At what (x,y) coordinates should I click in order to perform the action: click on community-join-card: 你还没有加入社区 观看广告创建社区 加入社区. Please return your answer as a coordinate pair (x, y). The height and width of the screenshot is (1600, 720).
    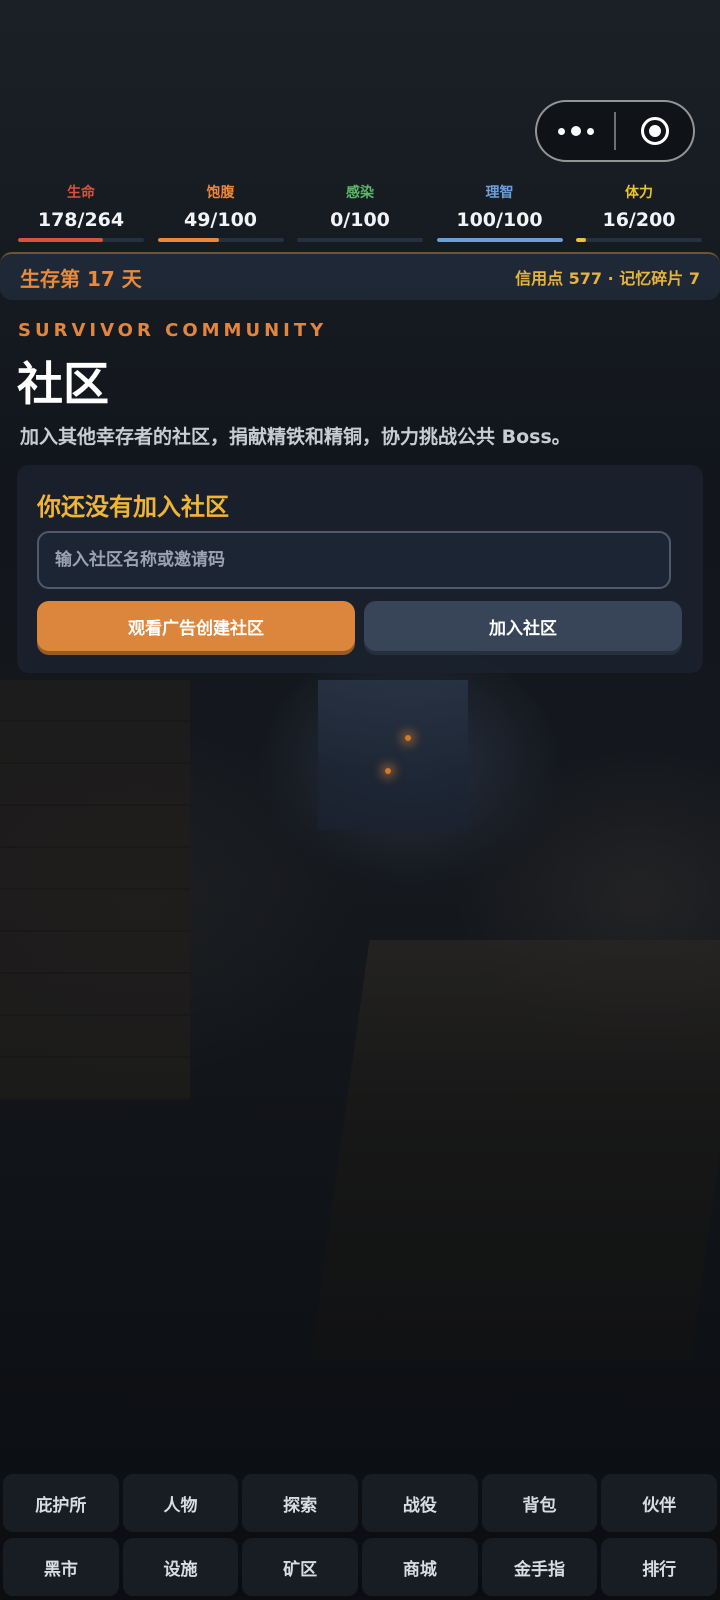
    Looking at the image, I should click on (360, 569).